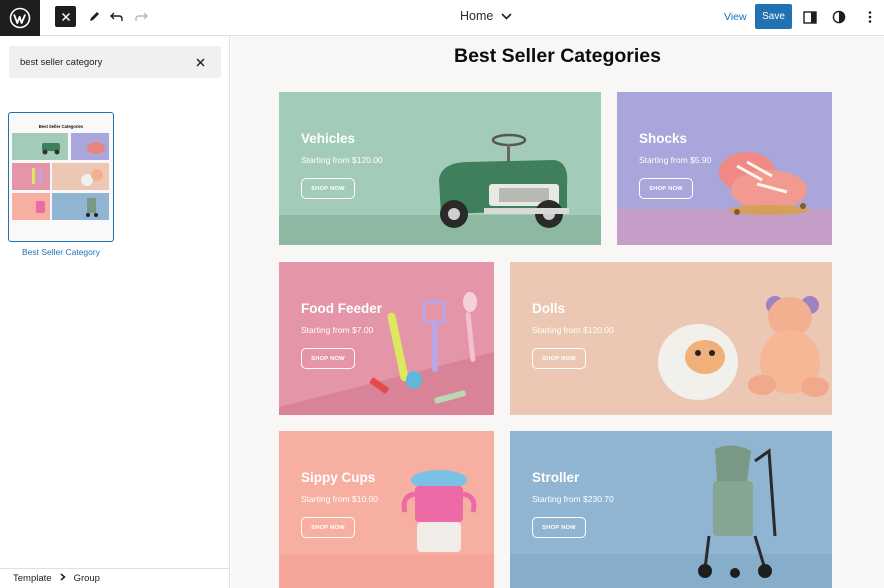 The width and height of the screenshot is (884, 588). What do you see at coordinates (63, 578) in the screenshot?
I see `chevron-right-icon` at bounding box center [63, 578].